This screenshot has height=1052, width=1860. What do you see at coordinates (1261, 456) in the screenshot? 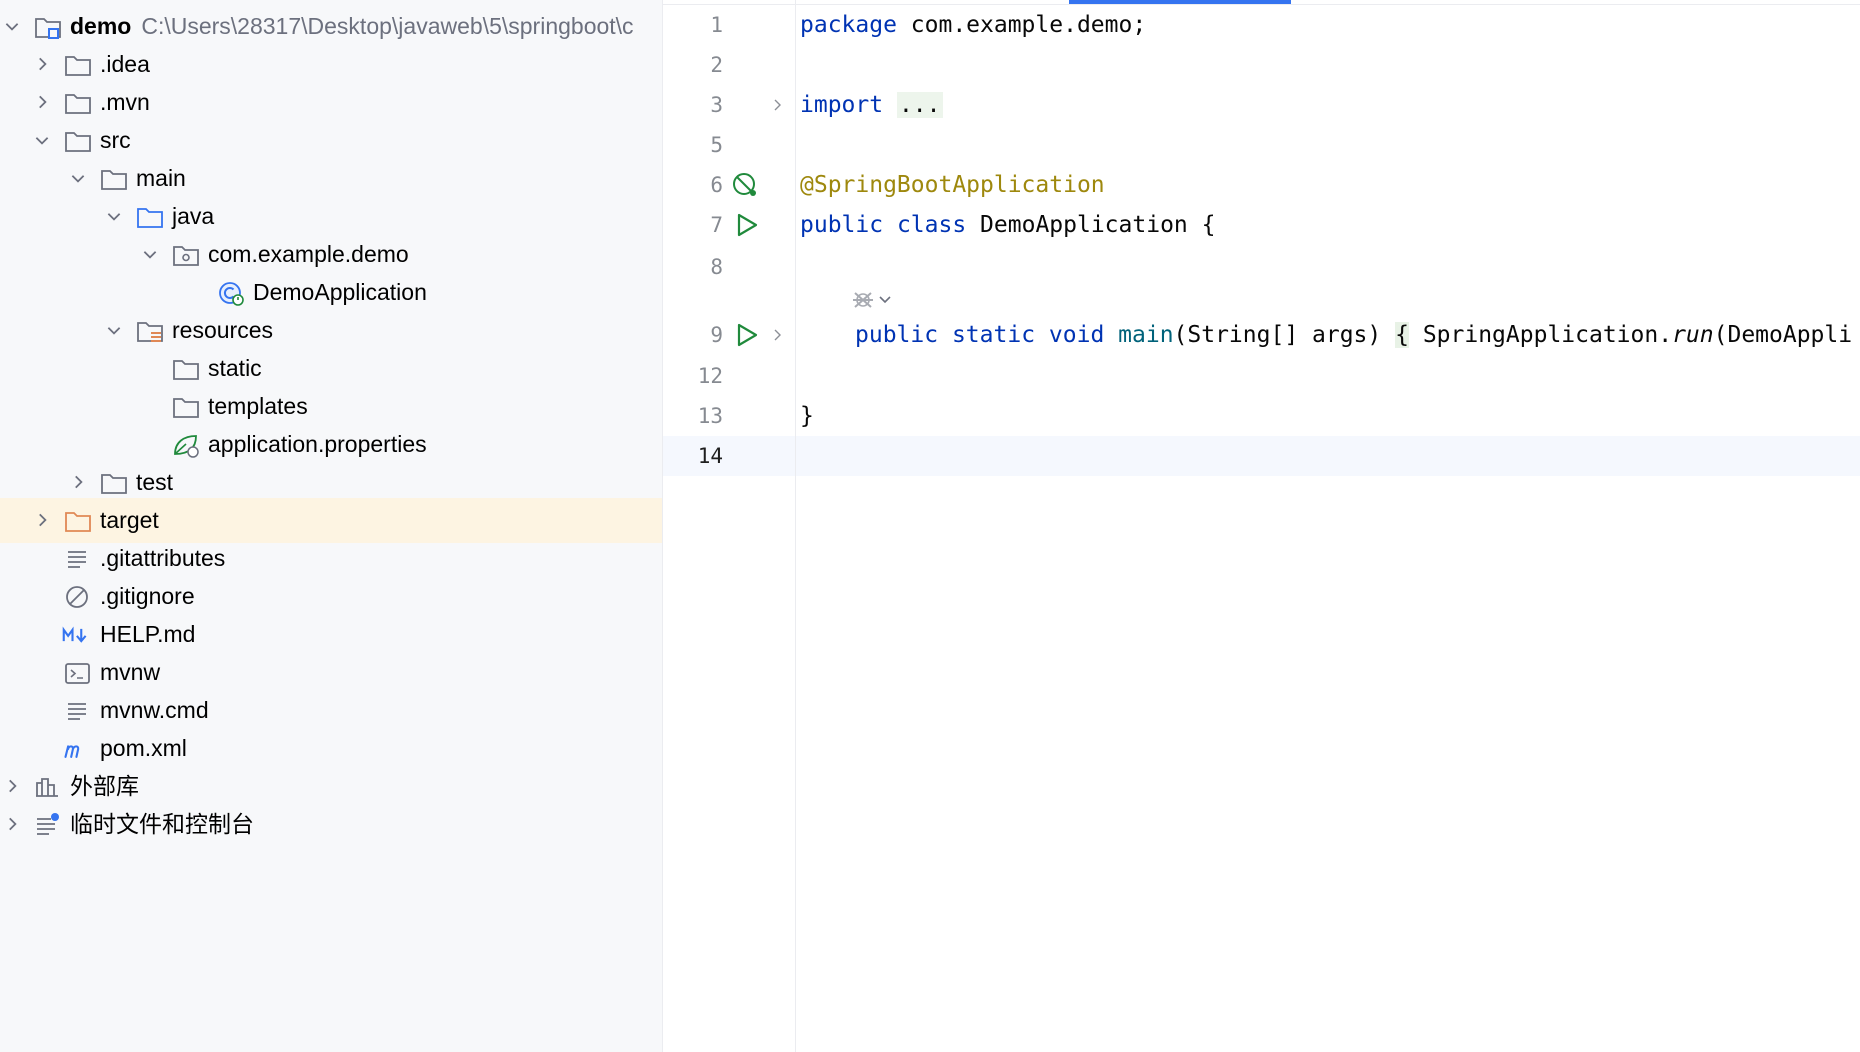
I see `code-line-current: 14` at bounding box center [1261, 456].